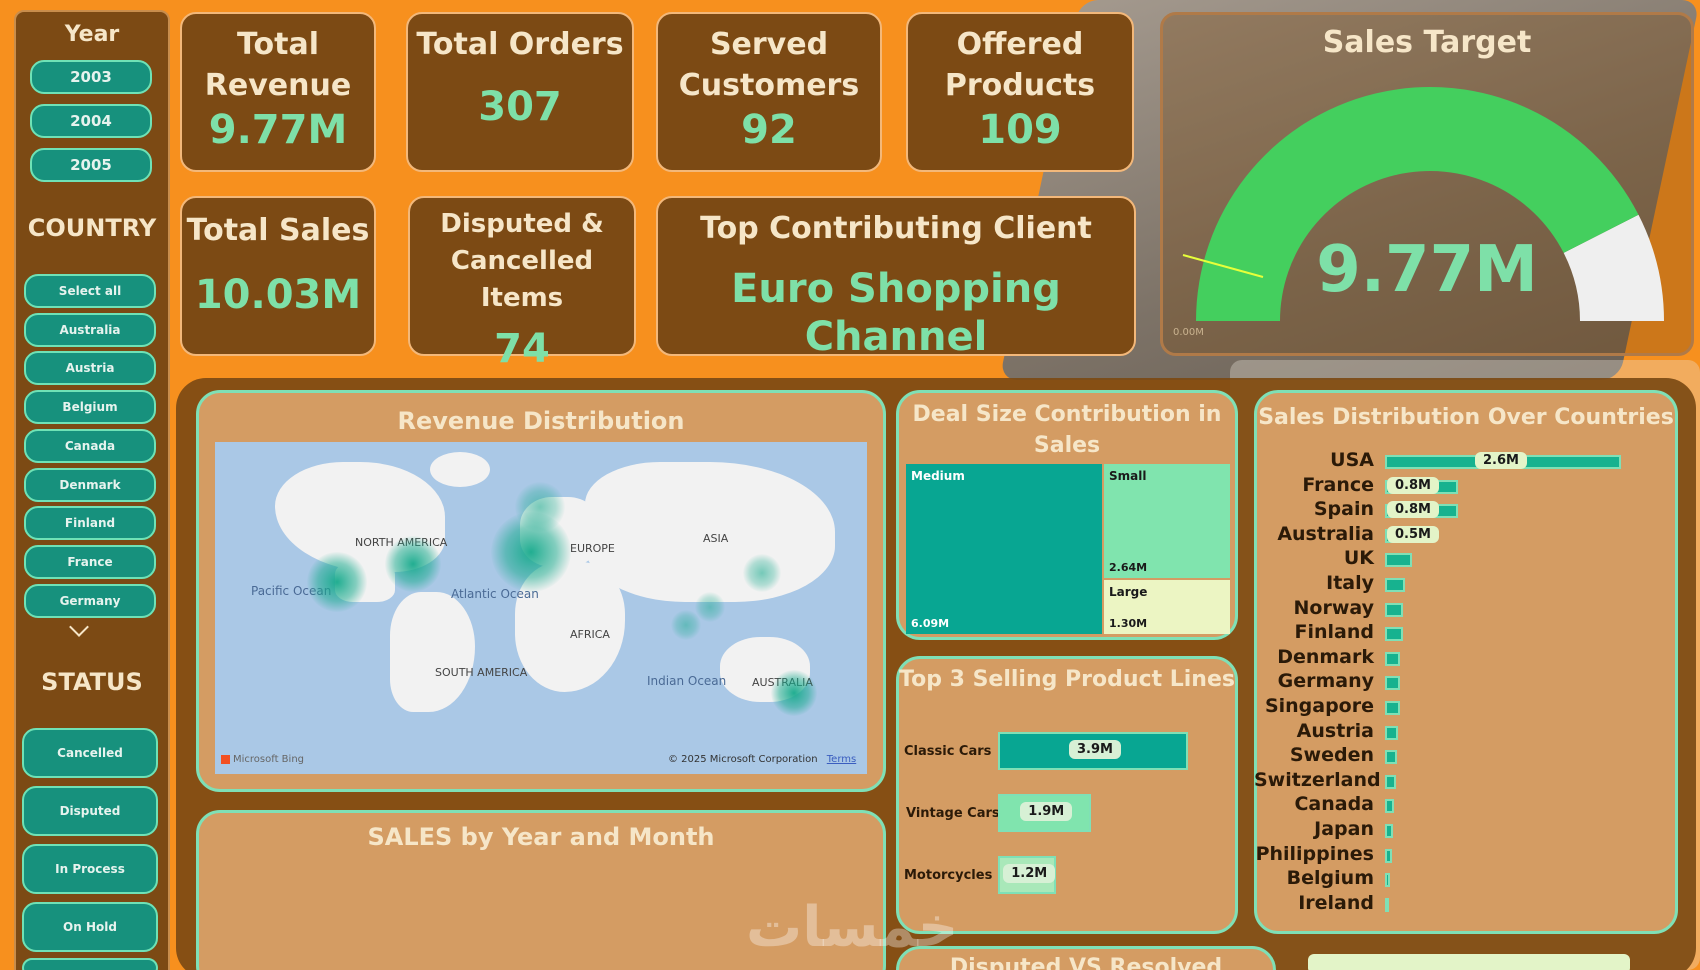  Describe the element at coordinates (1167, 521) in the screenshot. I see `treemap-small: Small 2.64M` at that location.